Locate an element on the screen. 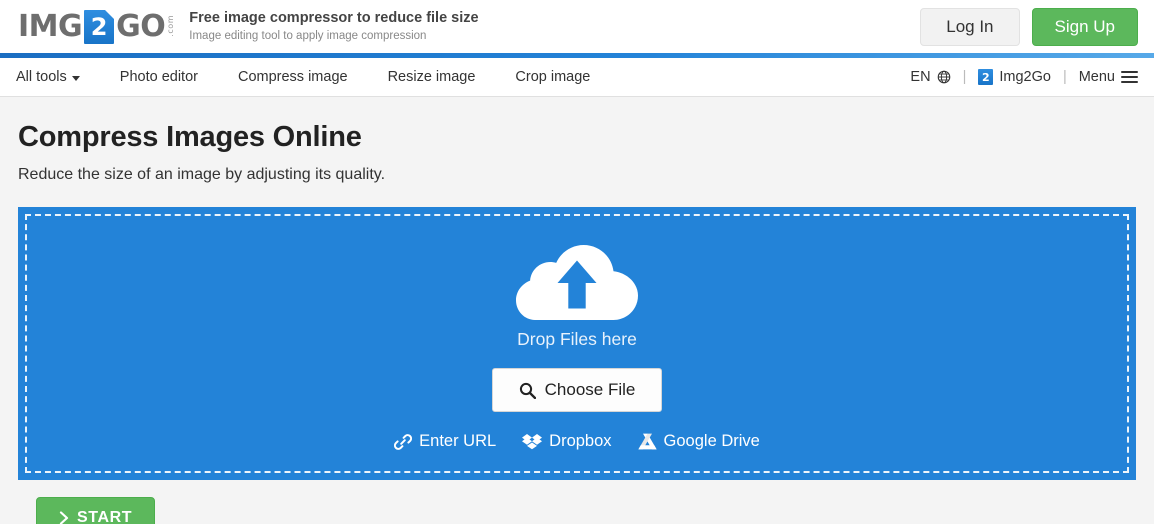  nav-item-label: Compress image is located at coordinates (292, 77).